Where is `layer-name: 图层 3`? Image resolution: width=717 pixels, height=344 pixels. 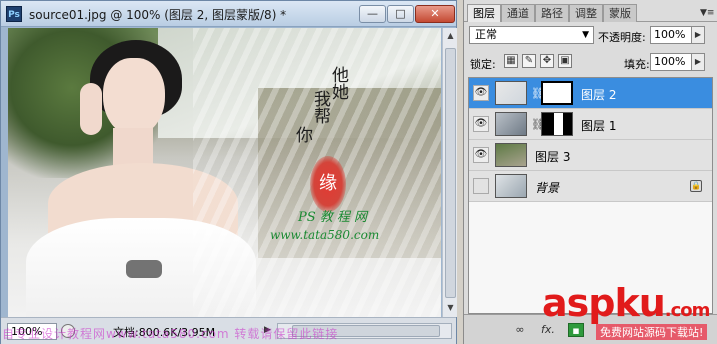
layer-name: 图层 3 is located at coordinates (553, 157).